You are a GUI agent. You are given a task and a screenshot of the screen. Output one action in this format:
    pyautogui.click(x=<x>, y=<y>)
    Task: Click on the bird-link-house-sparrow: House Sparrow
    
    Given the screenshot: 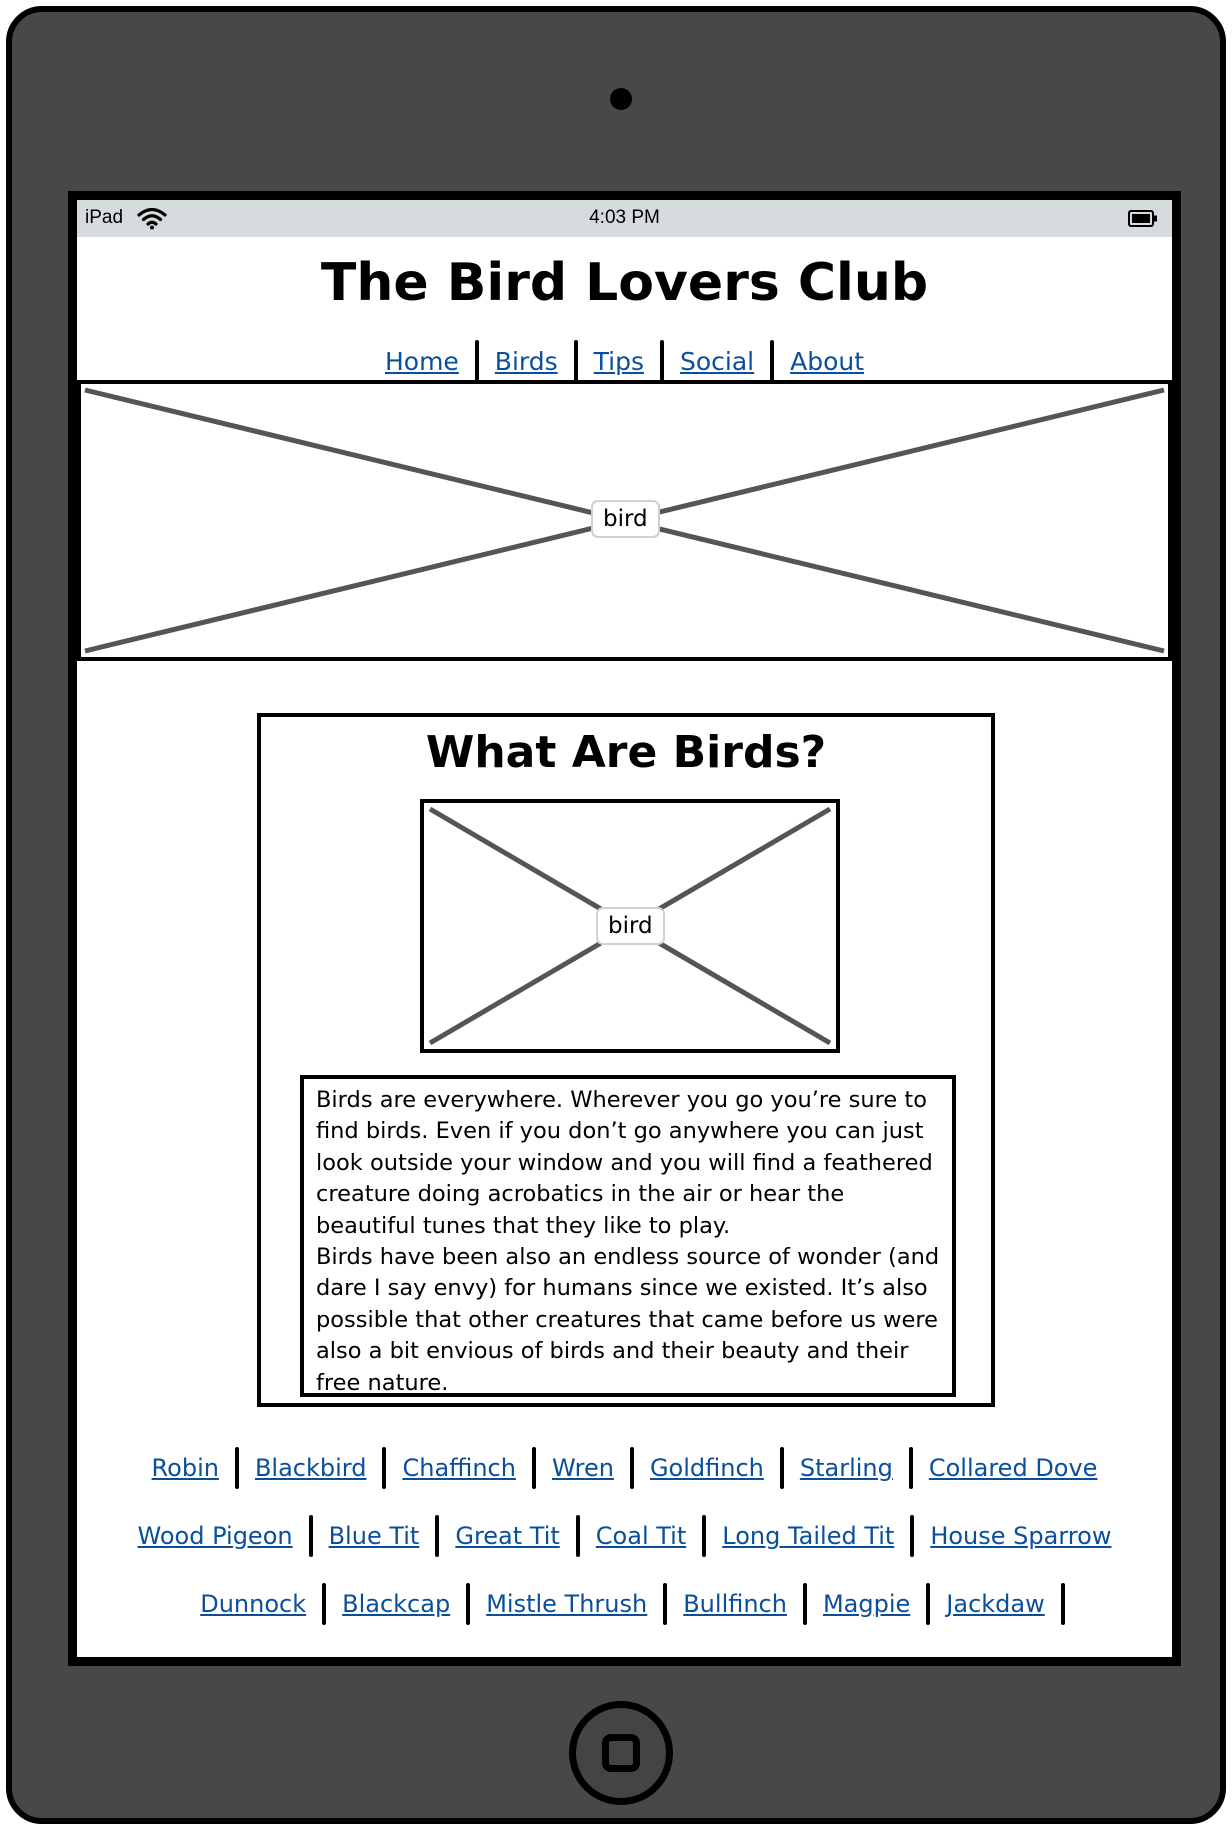 What is the action you would take?
    pyautogui.click(x=1020, y=1536)
    